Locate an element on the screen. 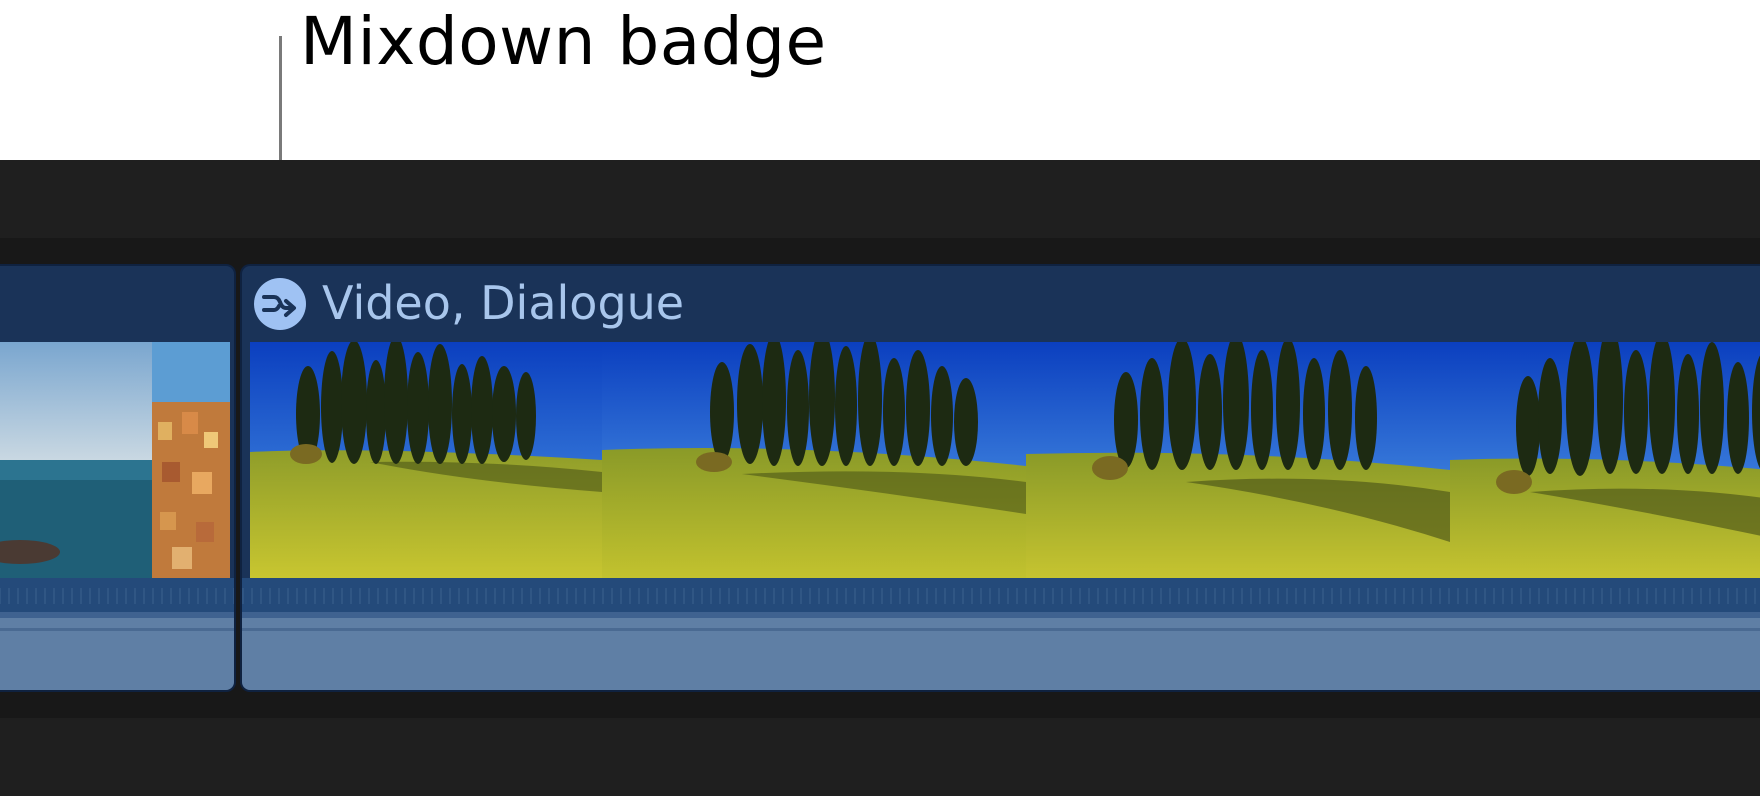 This screenshot has width=1760, height=796. thumbnail-coastal-village is located at coordinates (191, 460).